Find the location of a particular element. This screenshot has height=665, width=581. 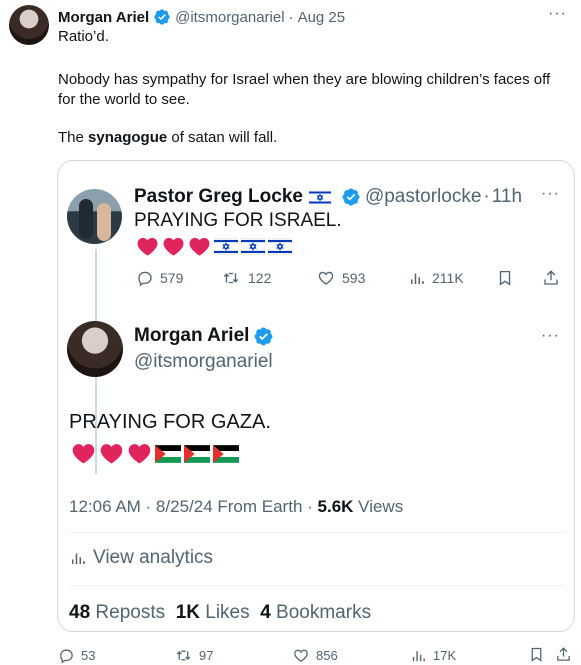

view-analytics-label: View analytics is located at coordinates (153, 557).